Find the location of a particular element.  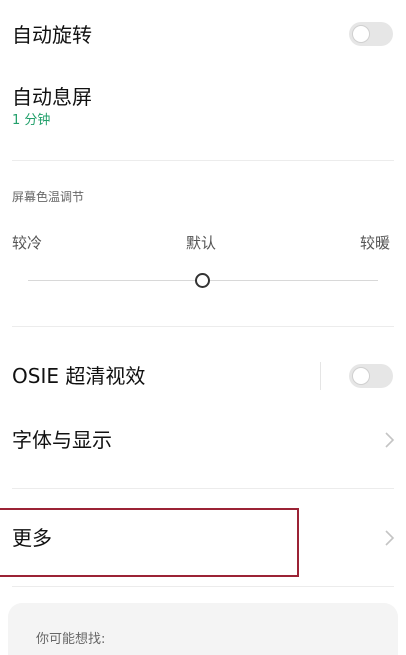

color-temp-cold-label: 较冷 is located at coordinates (27, 243).